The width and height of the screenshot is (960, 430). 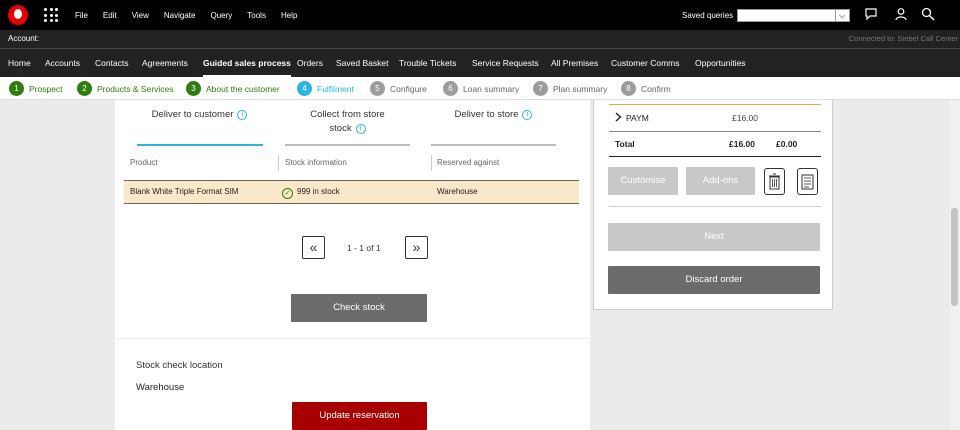 What do you see at coordinates (377, 88) in the screenshot?
I see `step-number: 5` at bounding box center [377, 88].